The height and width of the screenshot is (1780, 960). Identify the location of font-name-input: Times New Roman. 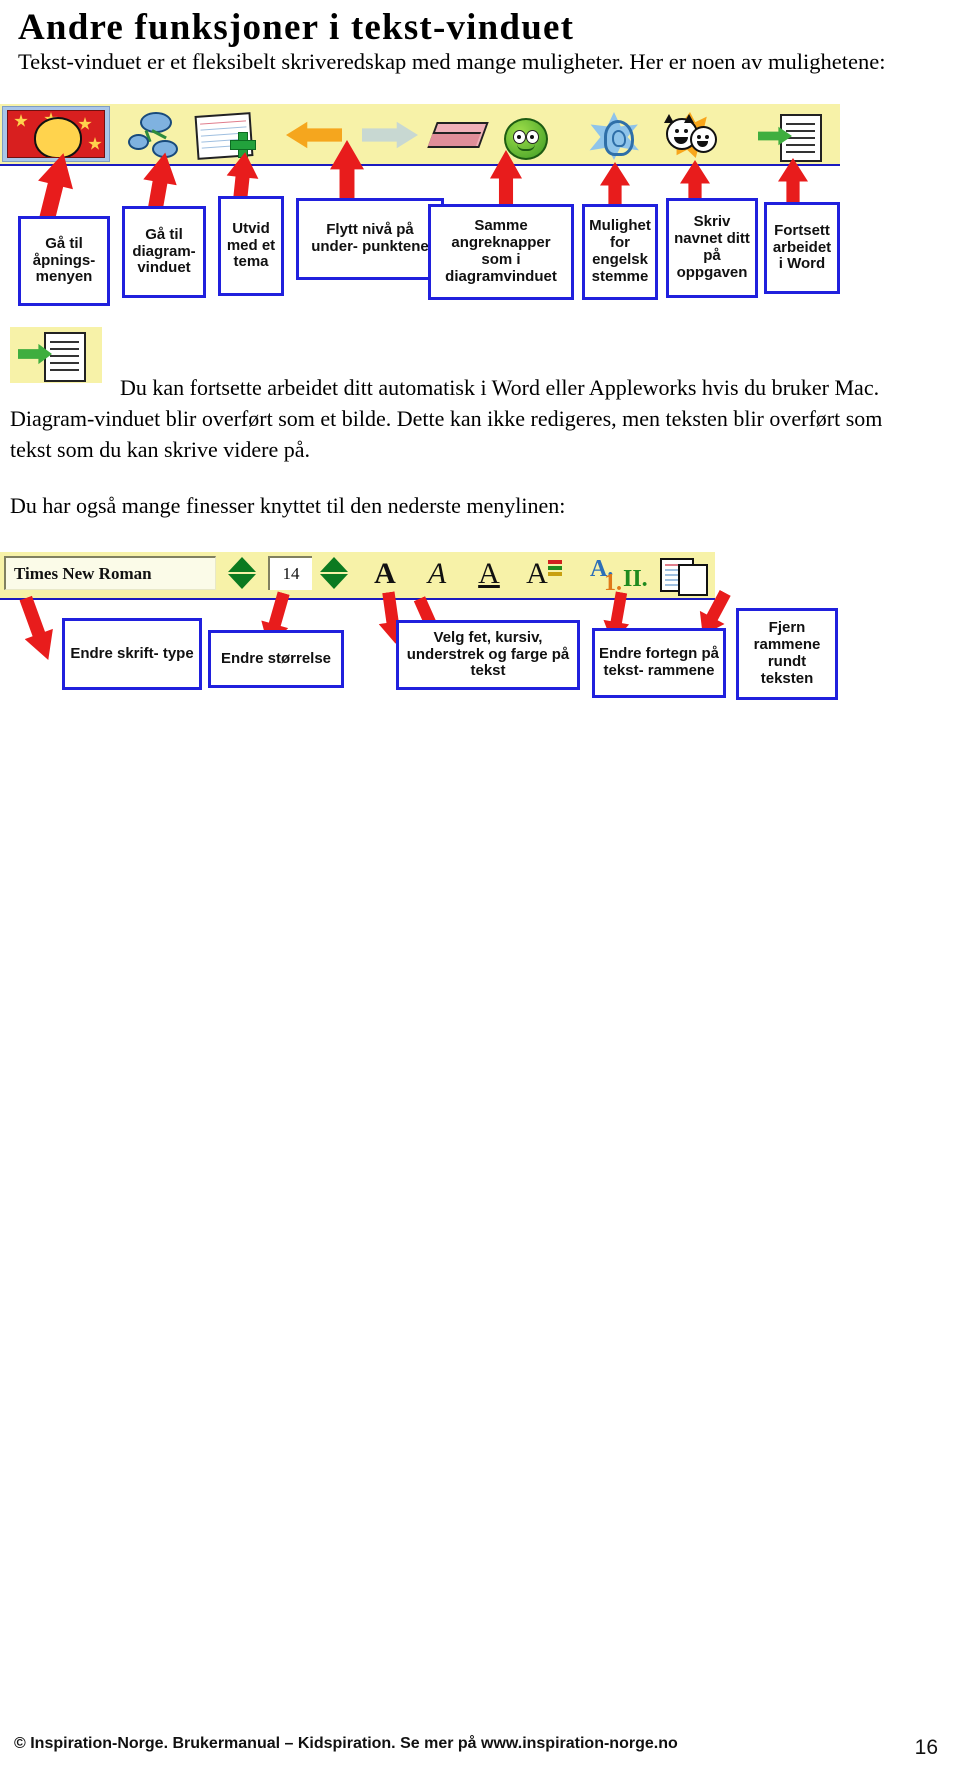
(110, 573).